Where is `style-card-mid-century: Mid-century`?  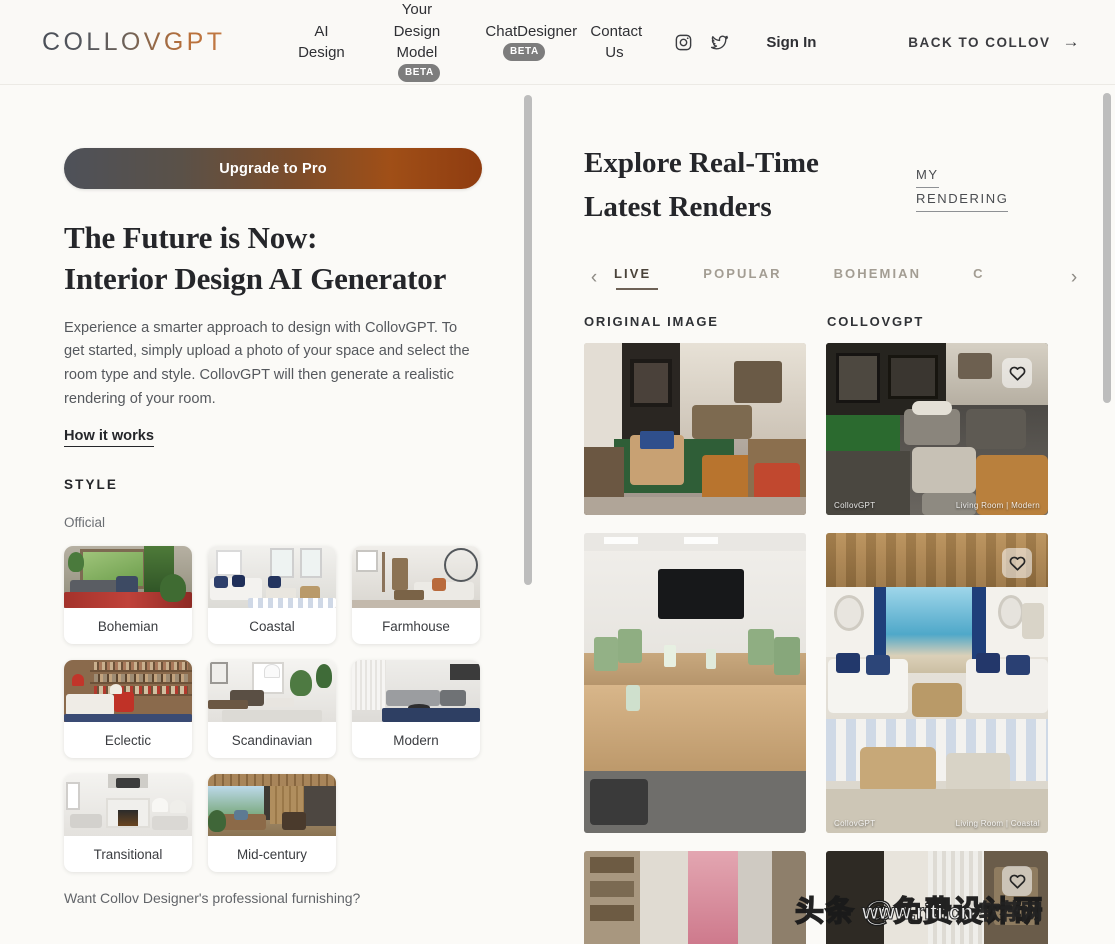
style-card-mid-century: Mid-century is located at coordinates (272, 823).